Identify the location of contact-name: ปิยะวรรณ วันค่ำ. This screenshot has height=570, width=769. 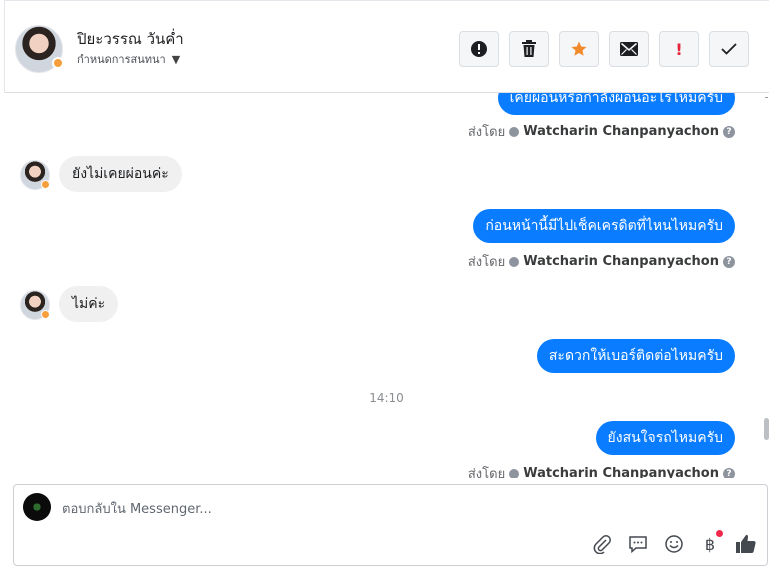
(130, 39).